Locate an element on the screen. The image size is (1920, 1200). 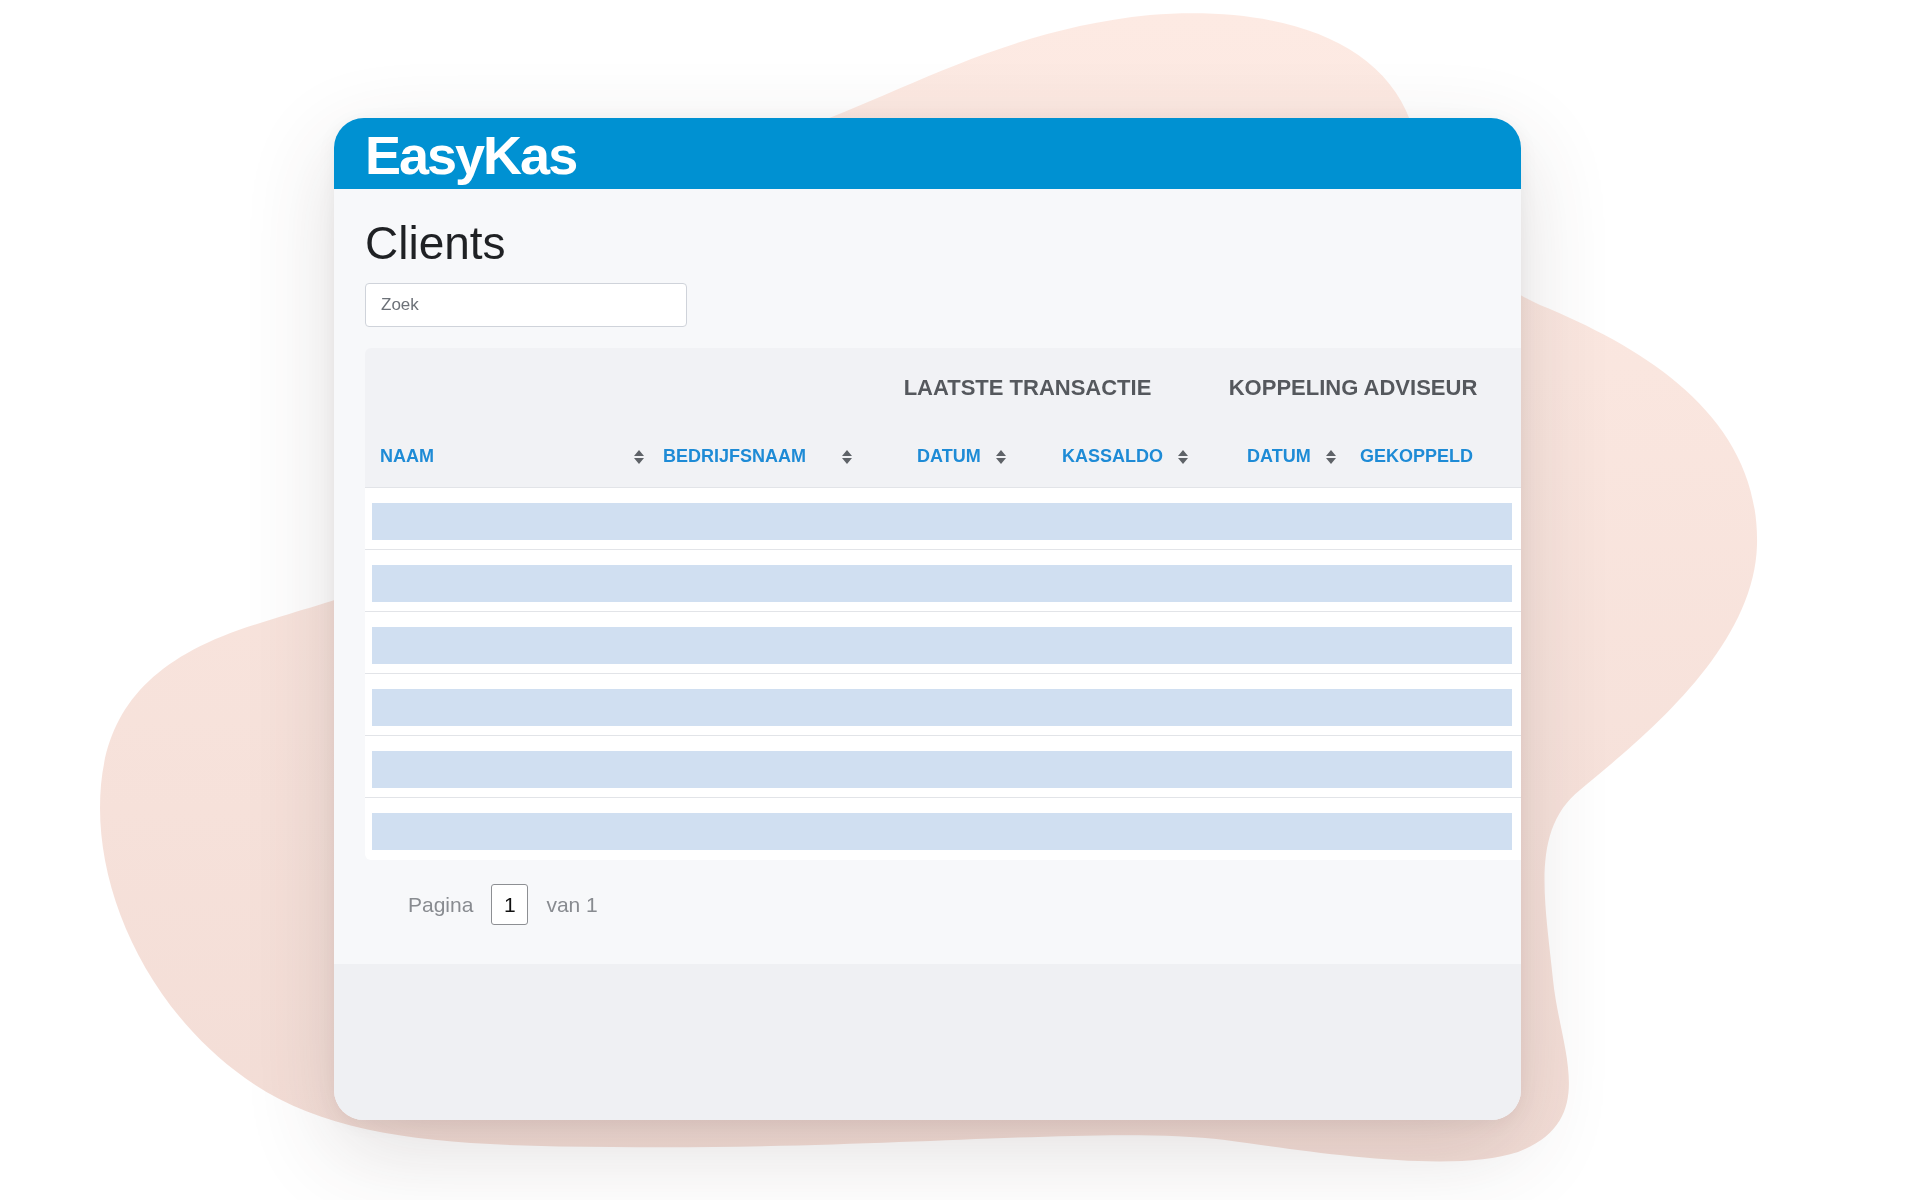
pagination-label: Pagina is located at coordinates (441, 904).